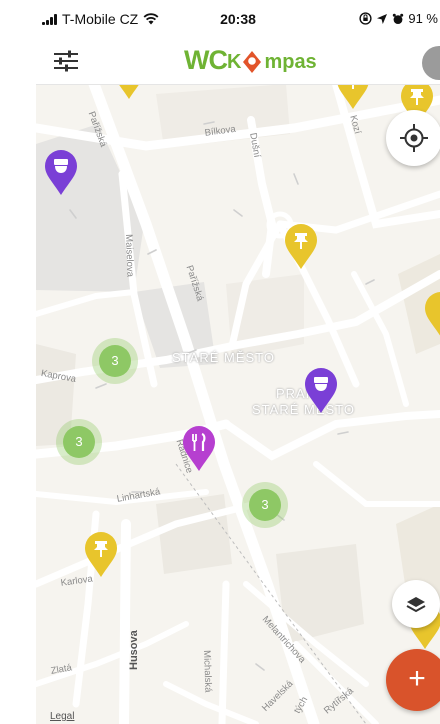 The image size is (440, 724). What do you see at coordinates (62, 716) in the screenshot?
I see `legal-link: Legal` at bounding box center [62, 716].